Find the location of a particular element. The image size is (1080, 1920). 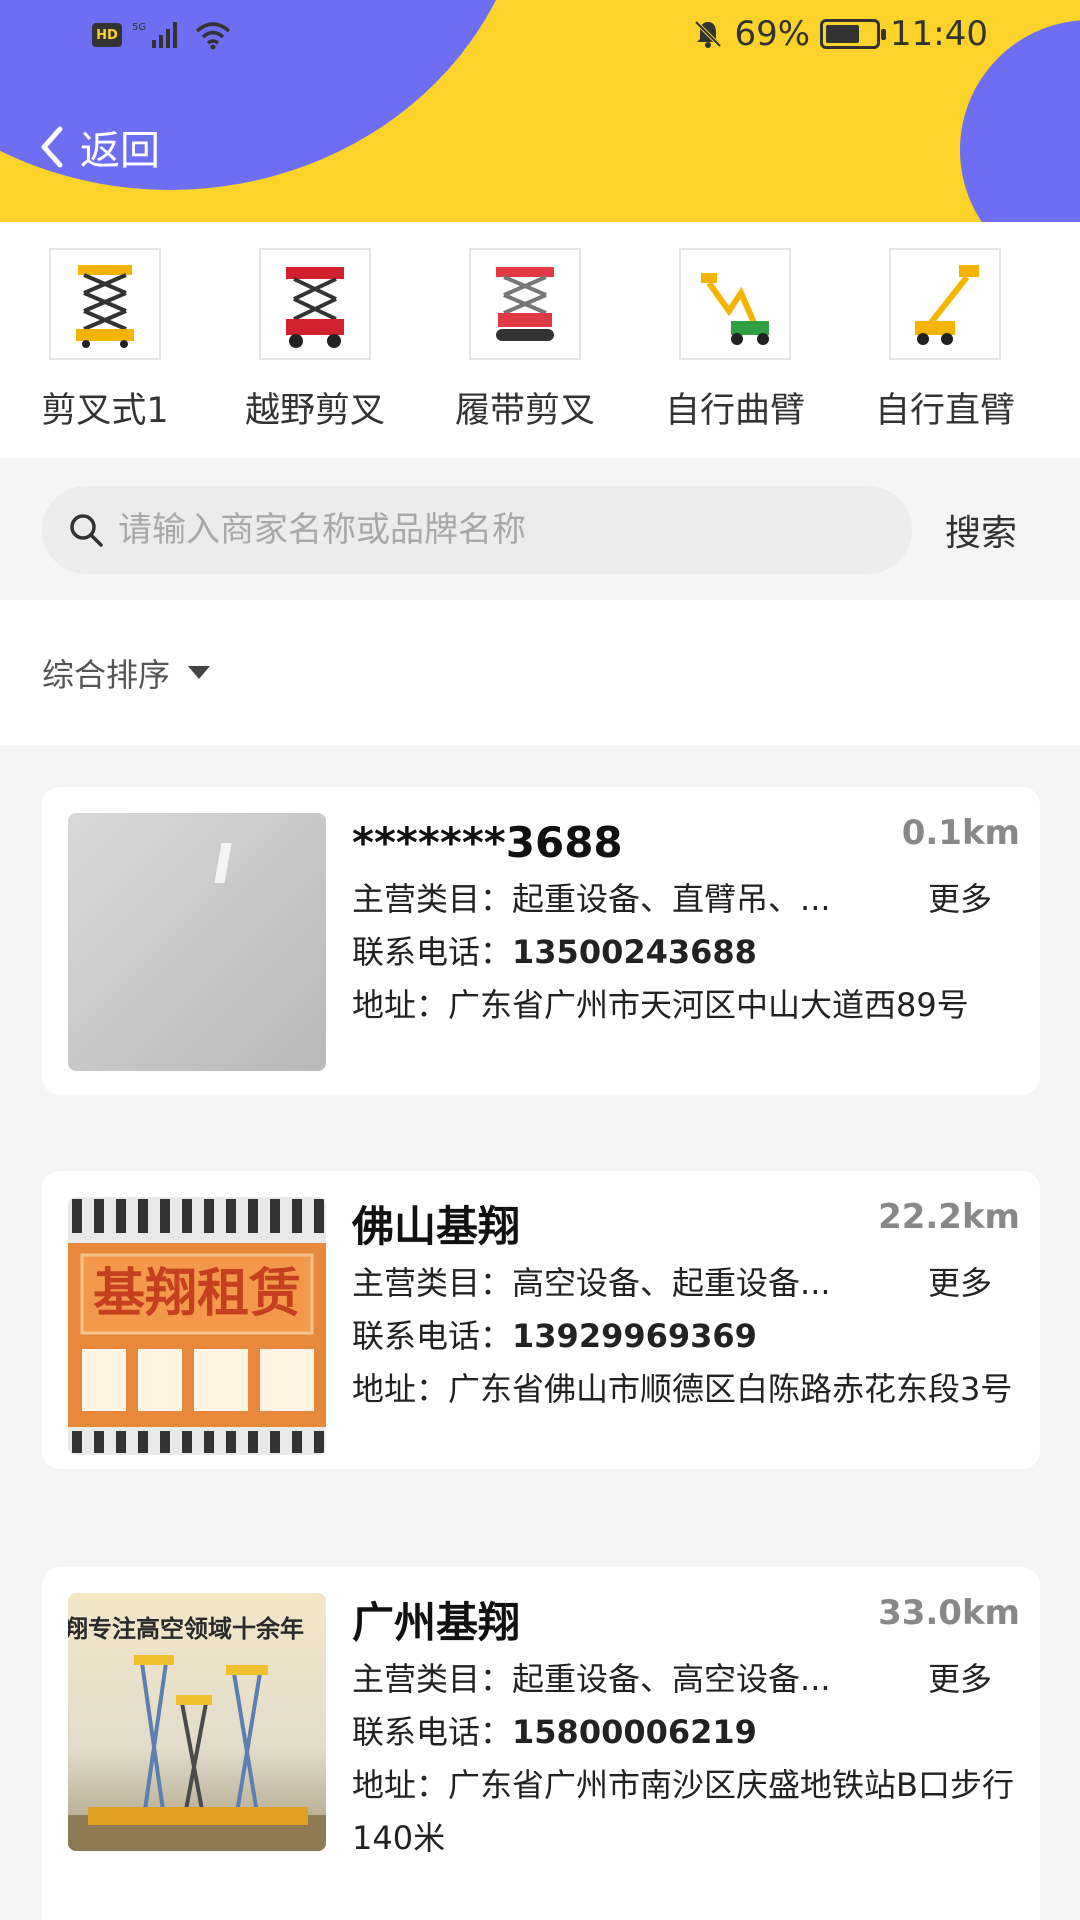

hd-badge: HD is located at coordinates (107, 35).